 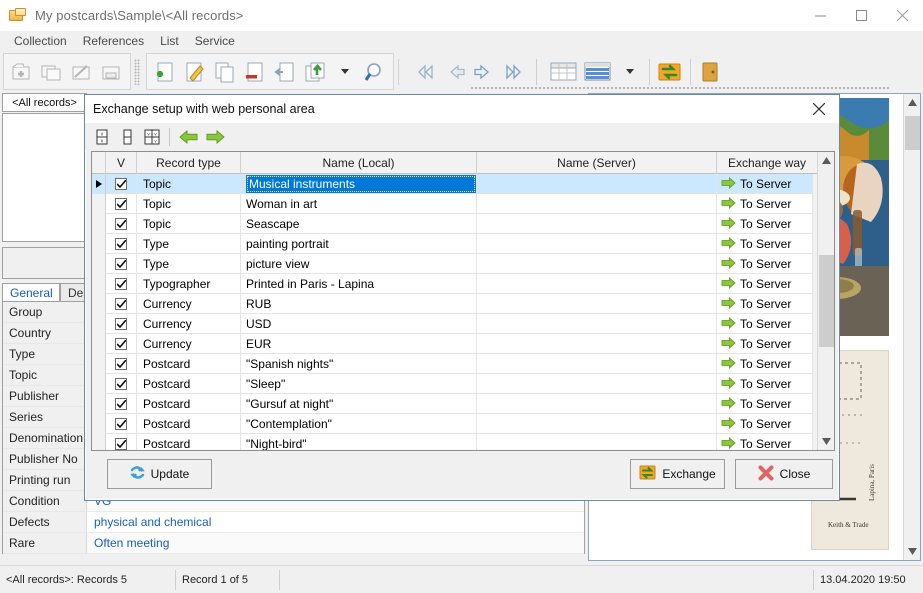 What do you see at coordinates (598, 71) in the screenshot?
I see `list-view-icon` at bounding box center [598, 71].